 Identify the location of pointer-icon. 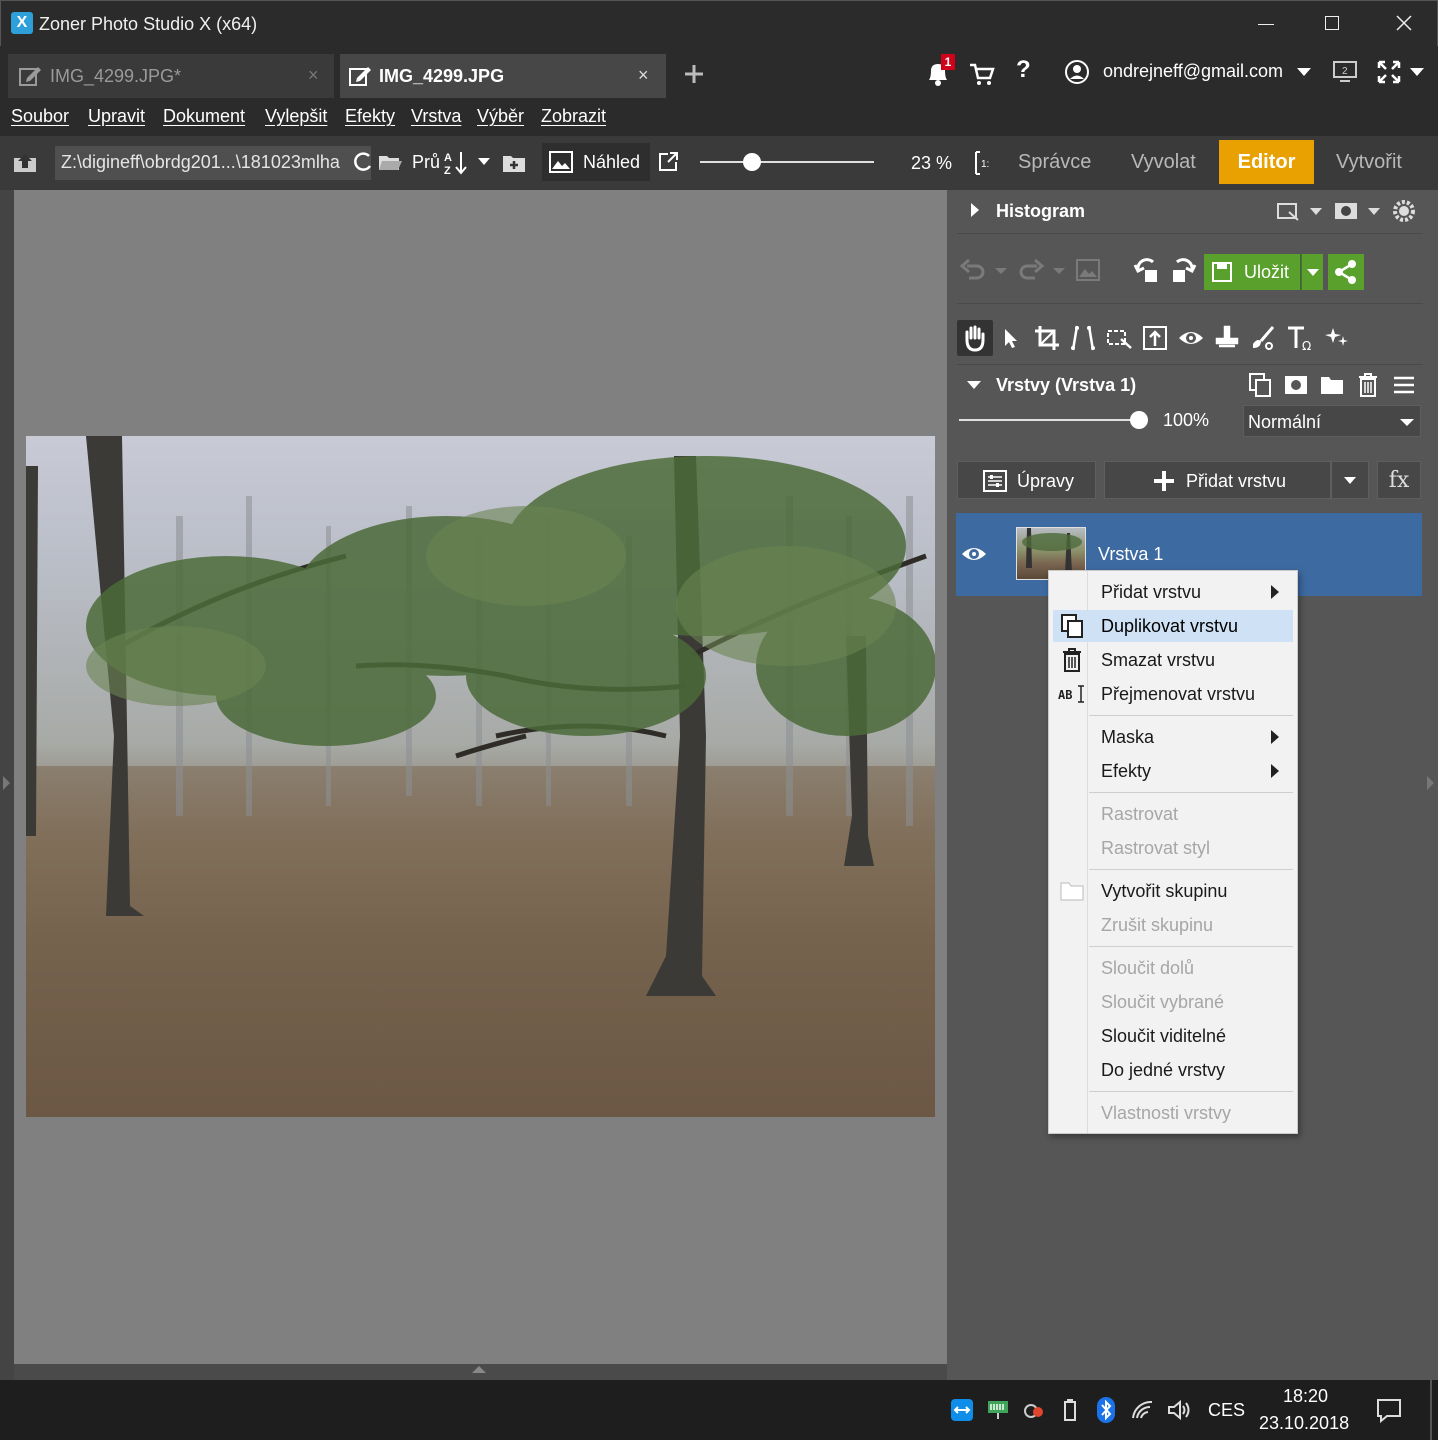
(1011, 338).